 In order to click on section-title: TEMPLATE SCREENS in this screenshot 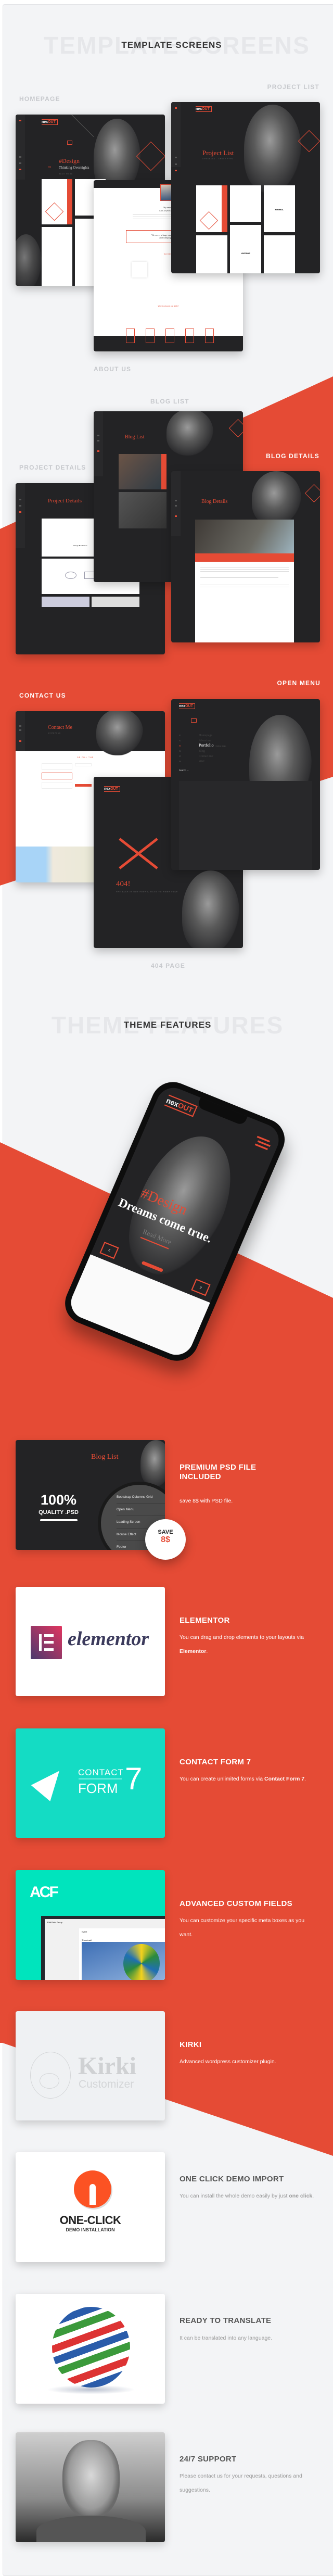, I will do `click(171, 45)`.